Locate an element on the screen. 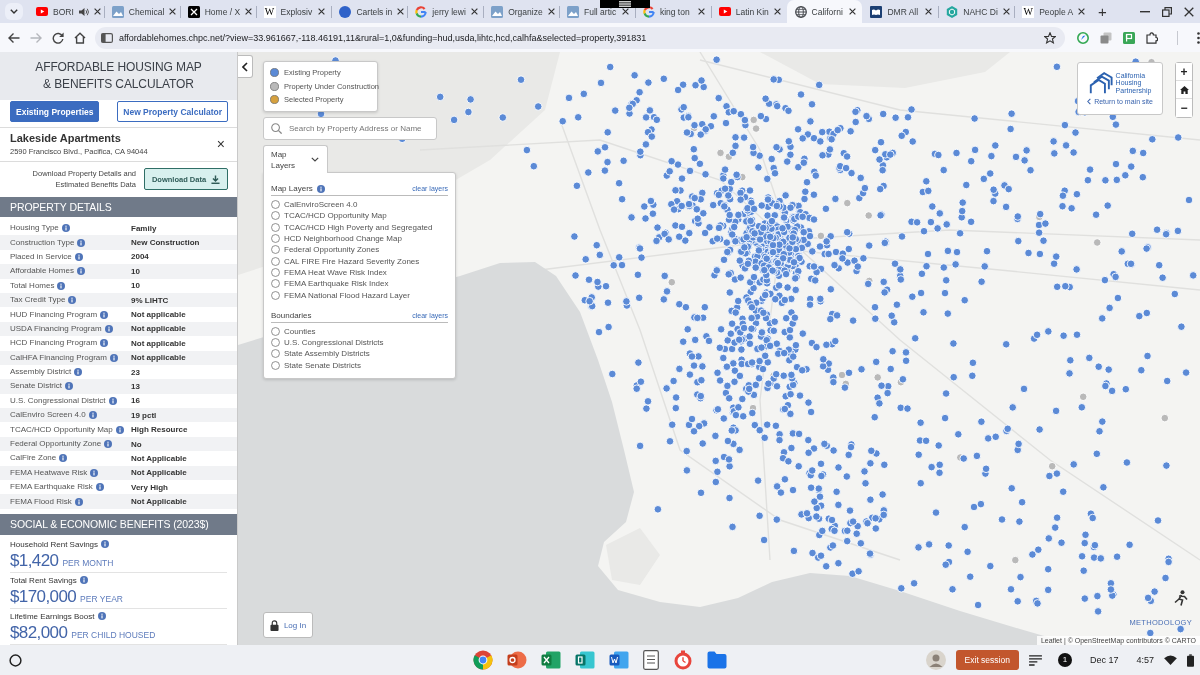 The height and width of the screenshot is (675, 1200). browser-tab: Californi is located at coordinates (824, 11).